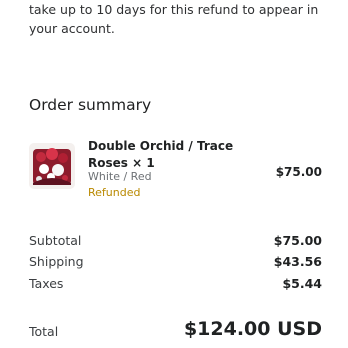  Describe the element at coordinates (252, 329) in the screenshot. I see `total-value: $124.00 USD` at that location.